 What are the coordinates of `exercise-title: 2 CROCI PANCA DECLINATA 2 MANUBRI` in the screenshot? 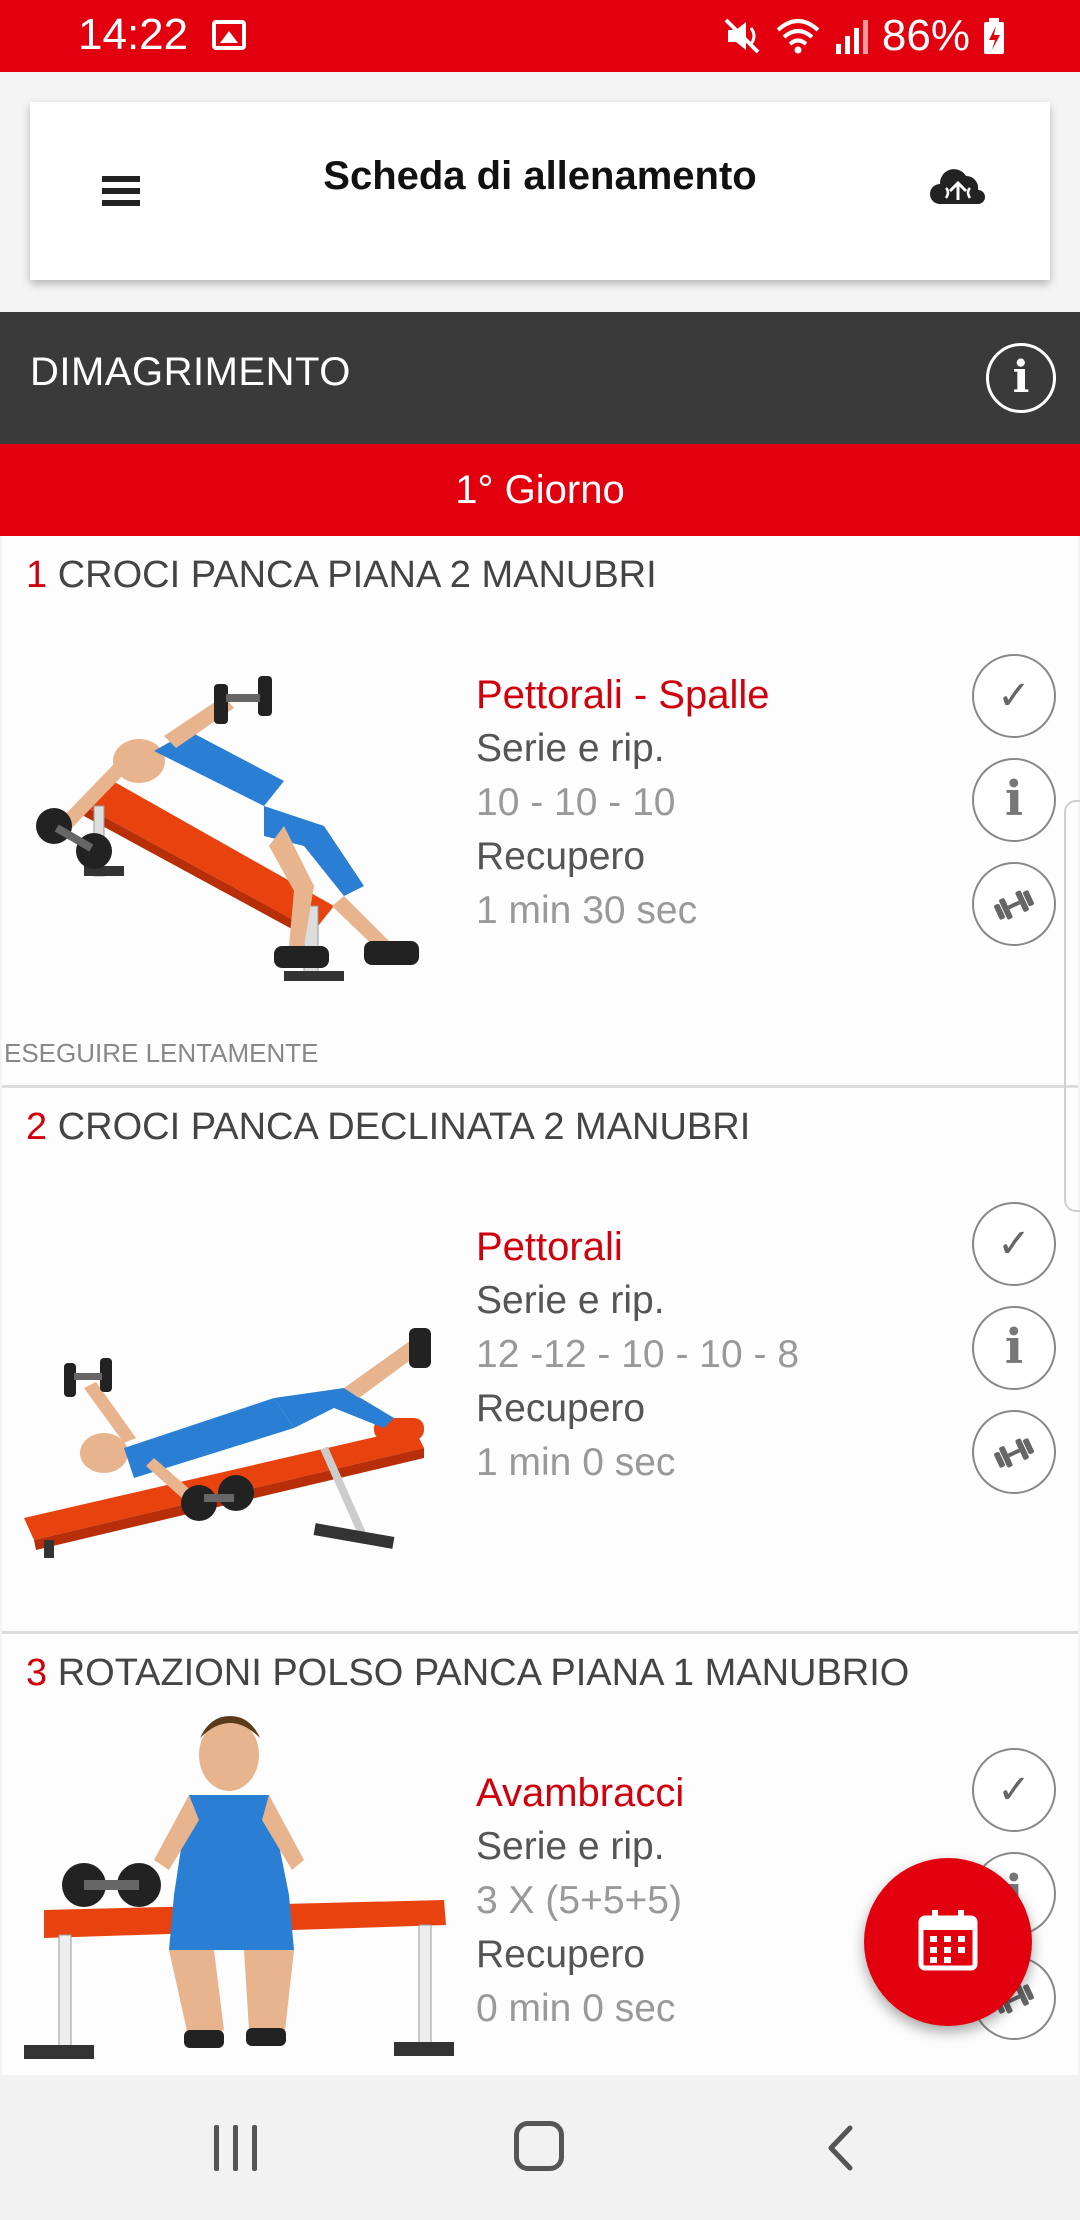 It's located at (388, 1127).